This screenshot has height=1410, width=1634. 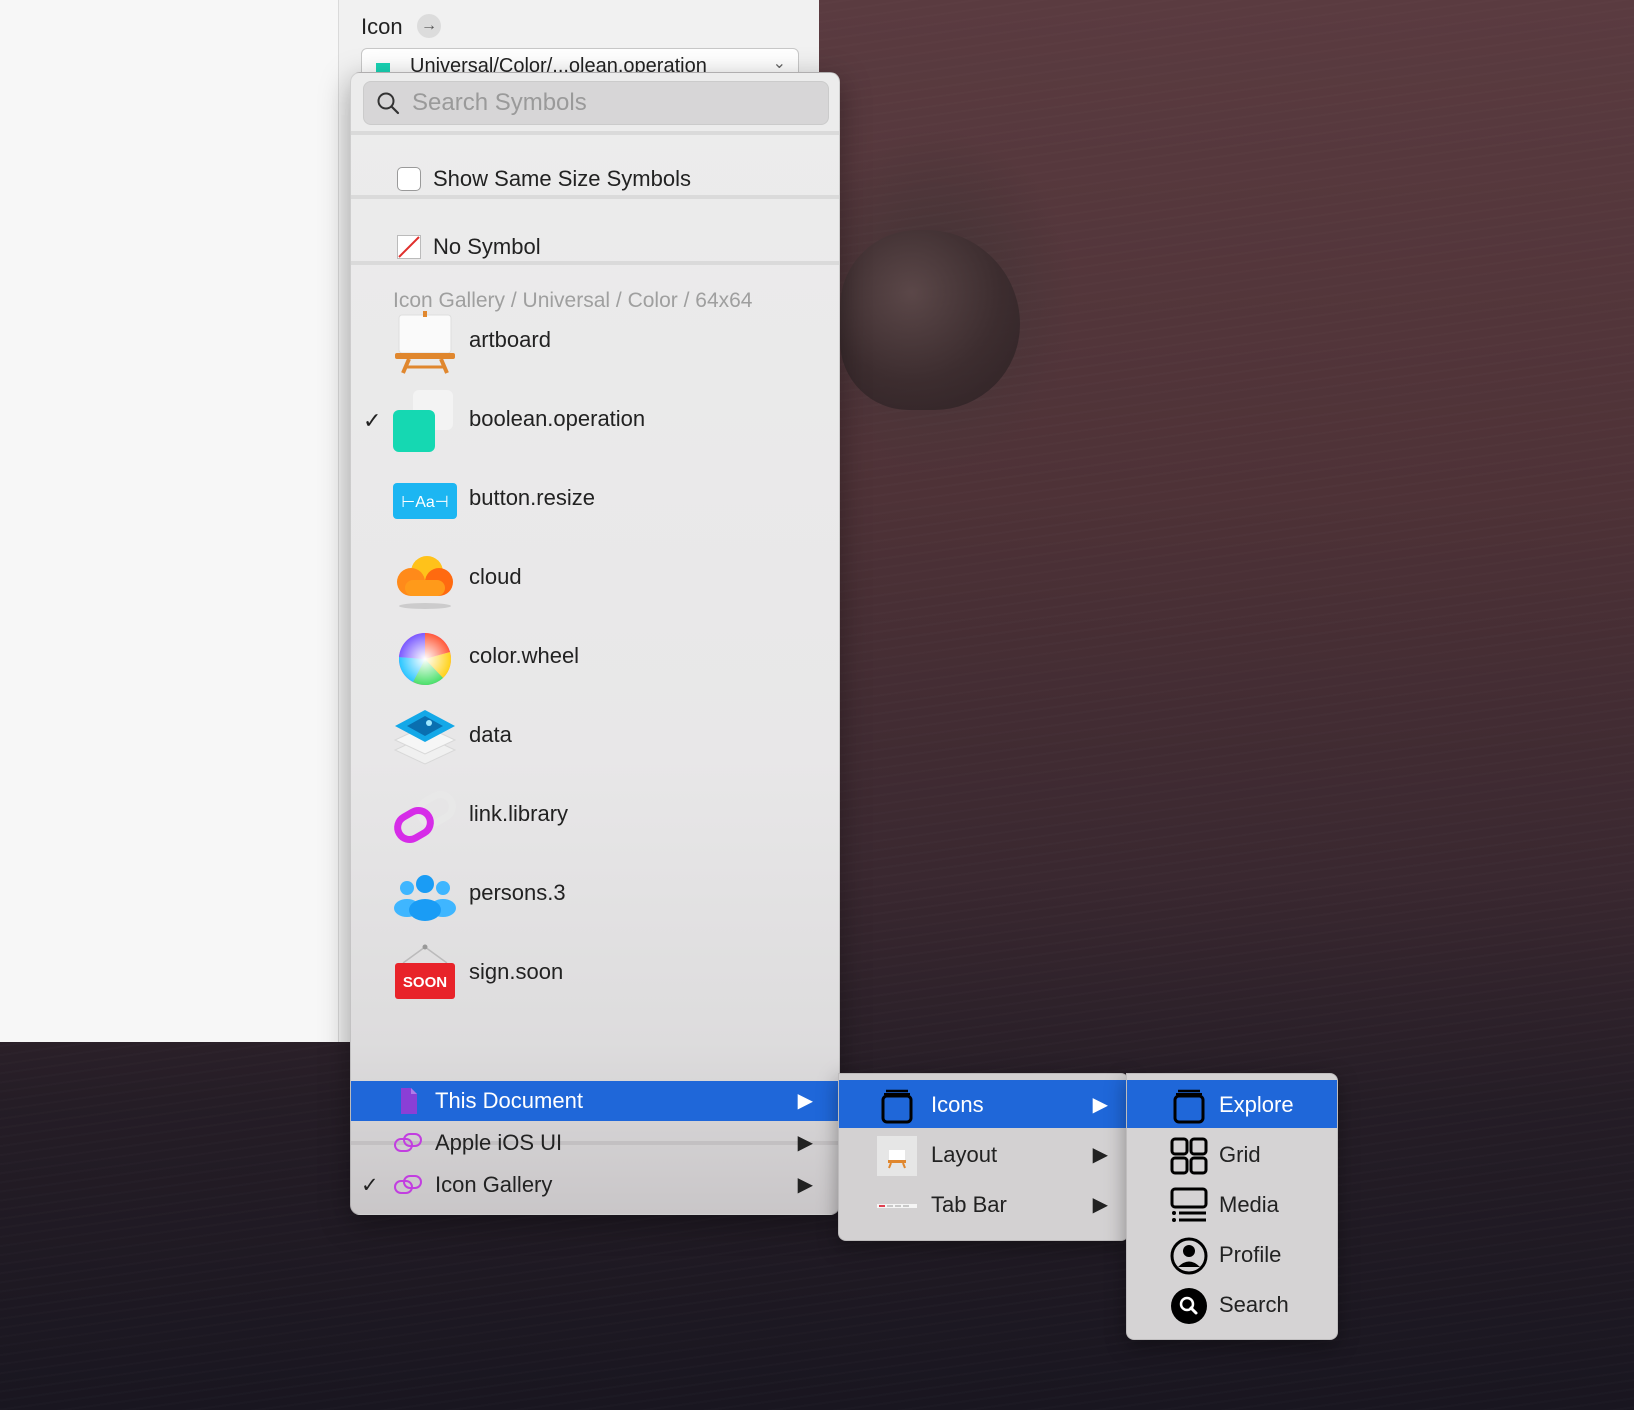 I want to click on library-label: This Document, so click(x=509, y=1100).